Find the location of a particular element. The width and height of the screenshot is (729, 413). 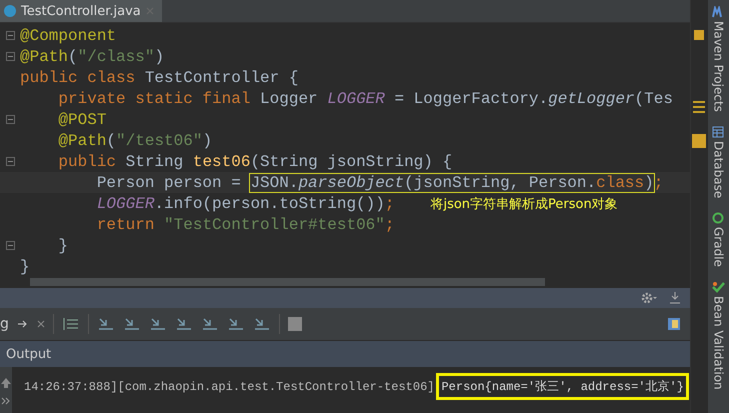

code-line: return "TestController#test06"; is located at coordinates (245, 225).